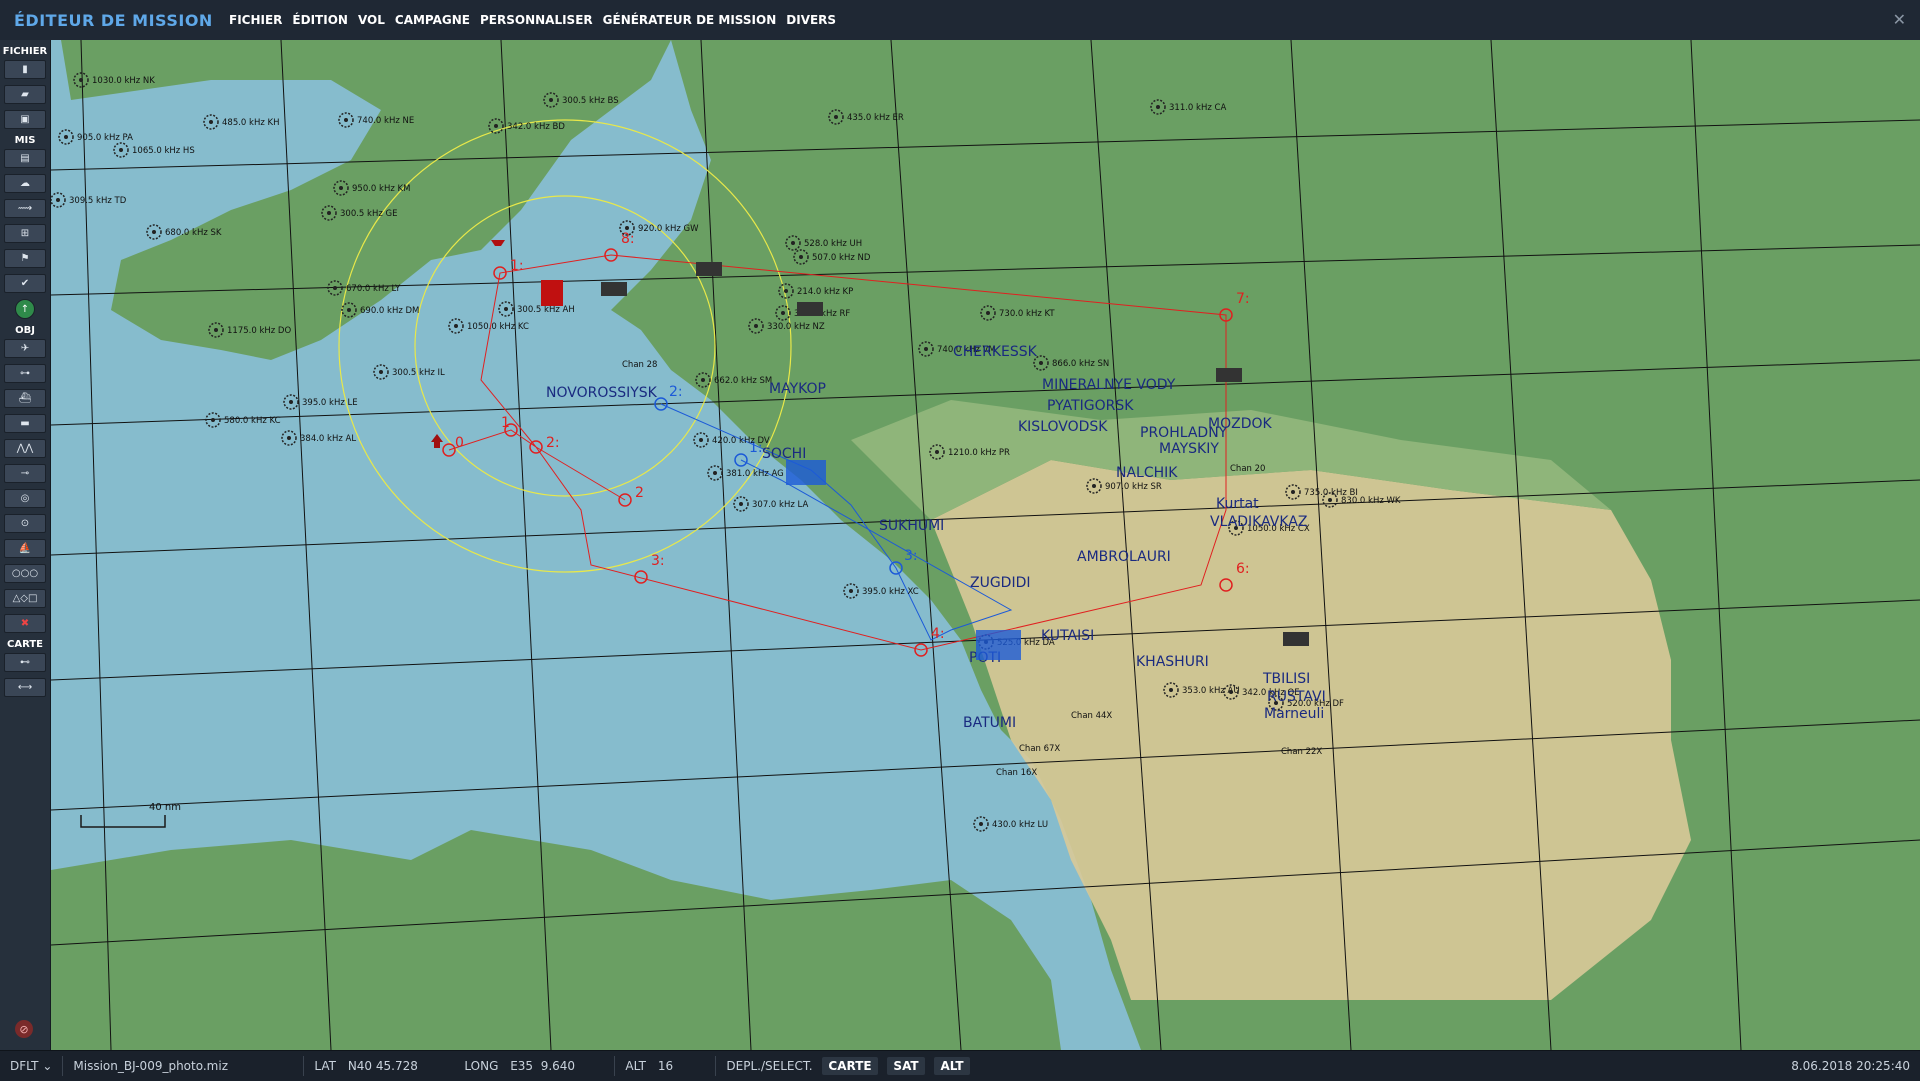 Image resolution: width=1920 pixels, height=1081 pixels. I want to click on beacon-label: 311.0 kHz CA, so click(1197, 108).